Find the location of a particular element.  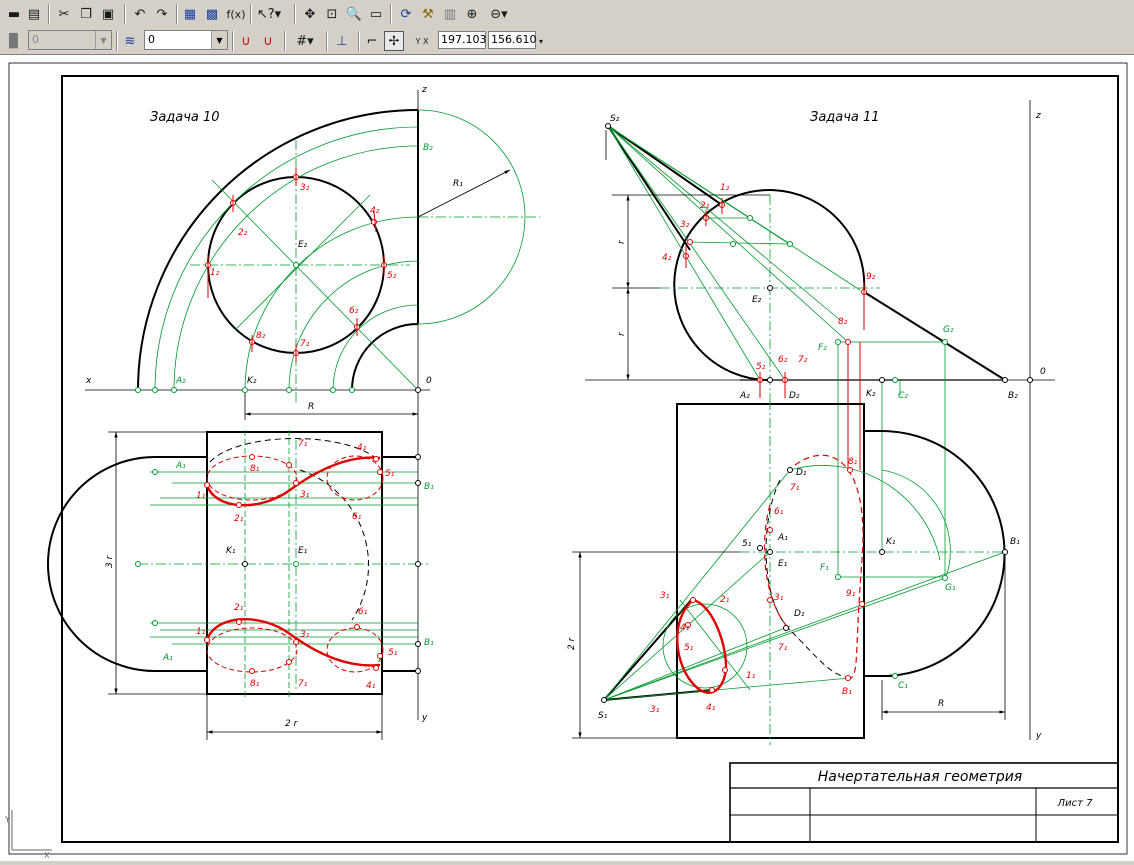

label-e2-right: E₂ is located at coordinates (757, 300).